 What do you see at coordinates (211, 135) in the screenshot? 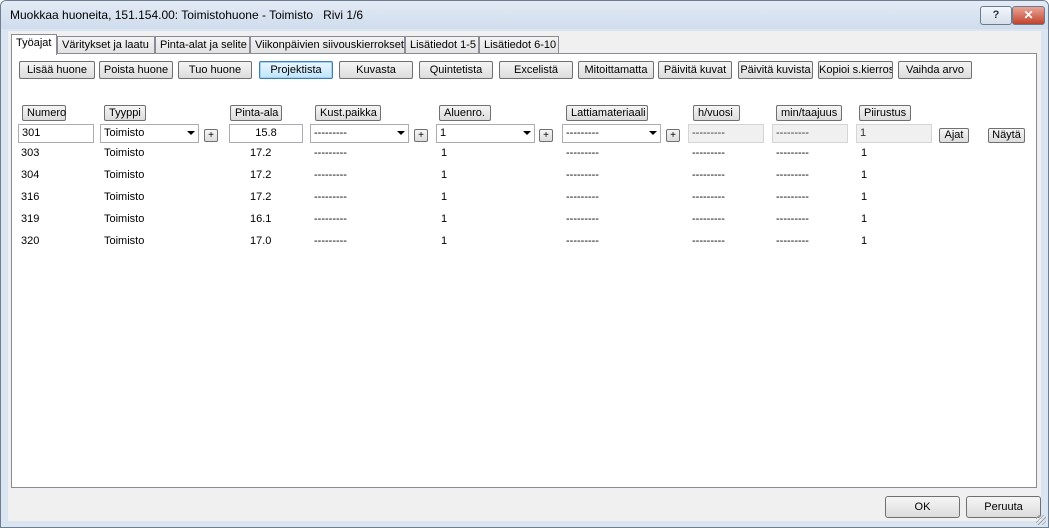
I see `add-tyyppi-button: +` at bounding box center [211, 135].